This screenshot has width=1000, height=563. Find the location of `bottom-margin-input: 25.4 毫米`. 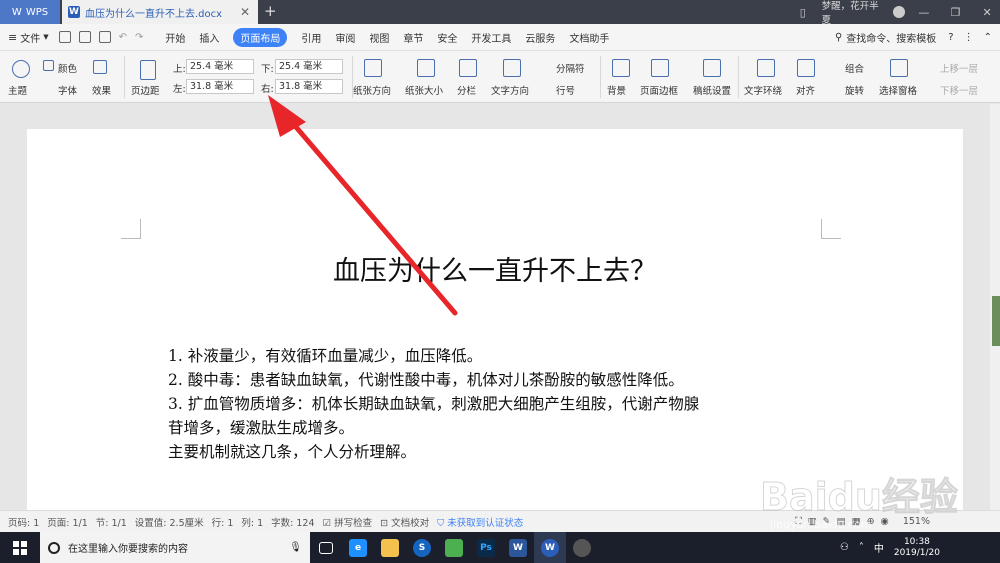

bottom-margin-input: 25.4 毫米 is located at coordinates (309, 66).